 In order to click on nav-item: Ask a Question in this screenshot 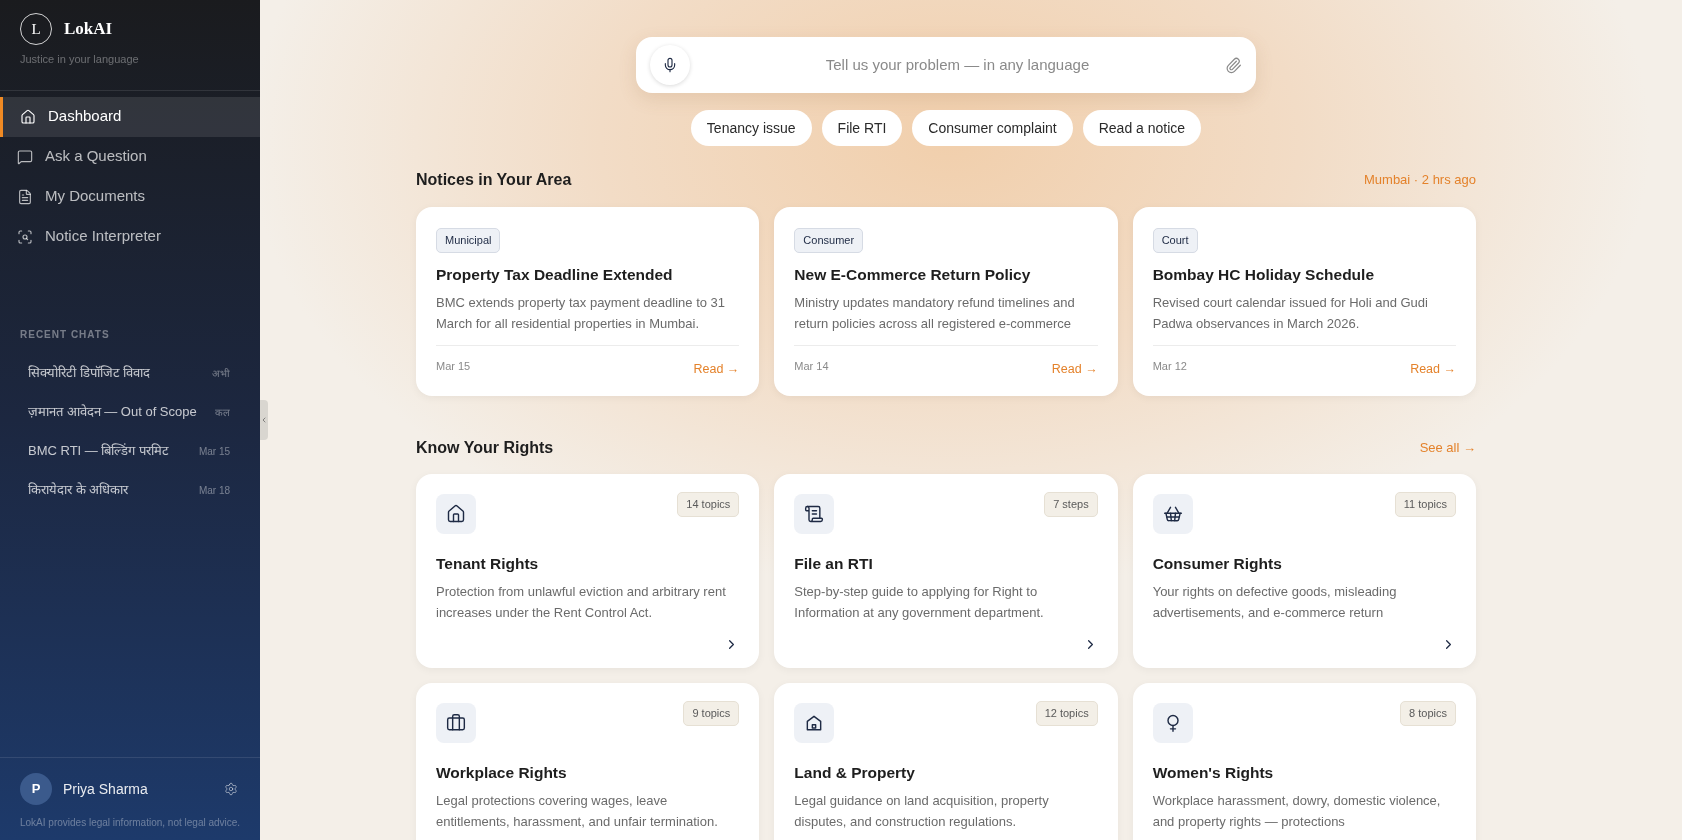, I will do `click(130, 156)`.